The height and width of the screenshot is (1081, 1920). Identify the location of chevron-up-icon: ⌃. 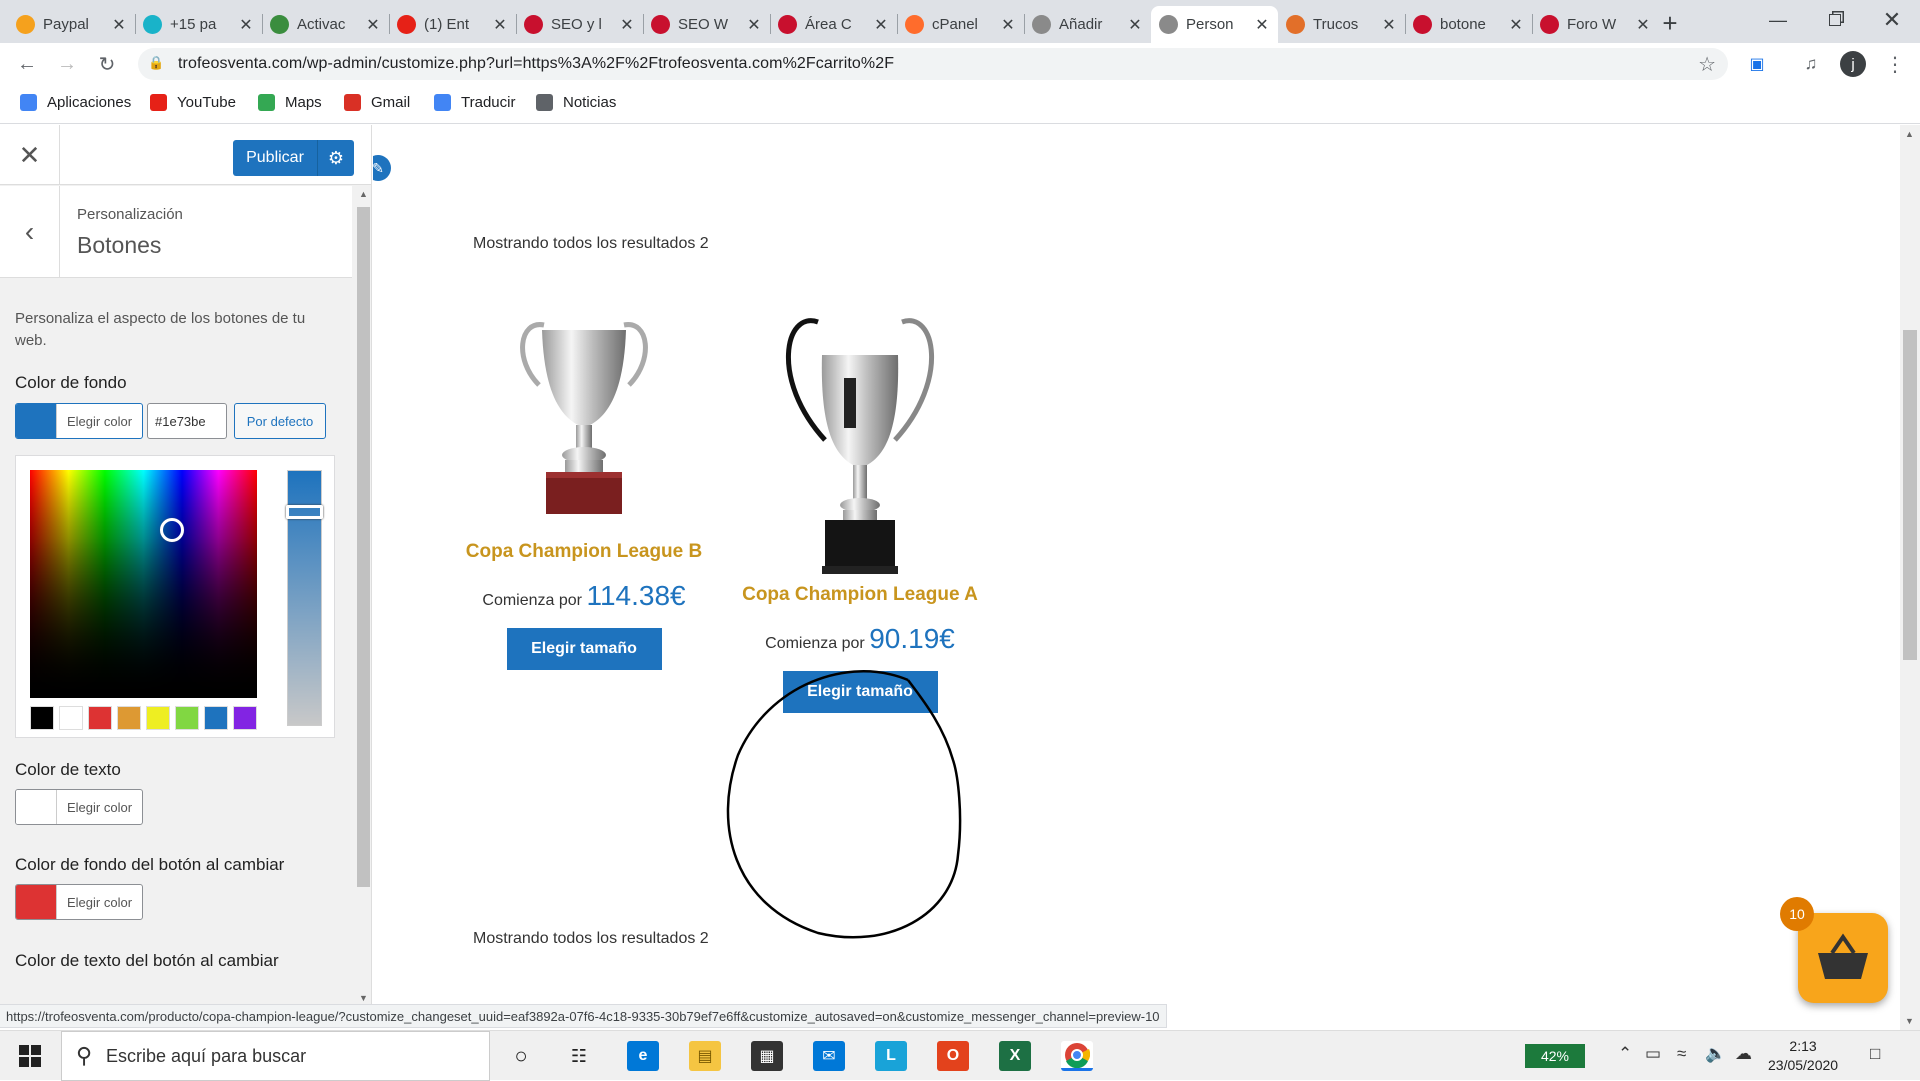
(1625, 1054).